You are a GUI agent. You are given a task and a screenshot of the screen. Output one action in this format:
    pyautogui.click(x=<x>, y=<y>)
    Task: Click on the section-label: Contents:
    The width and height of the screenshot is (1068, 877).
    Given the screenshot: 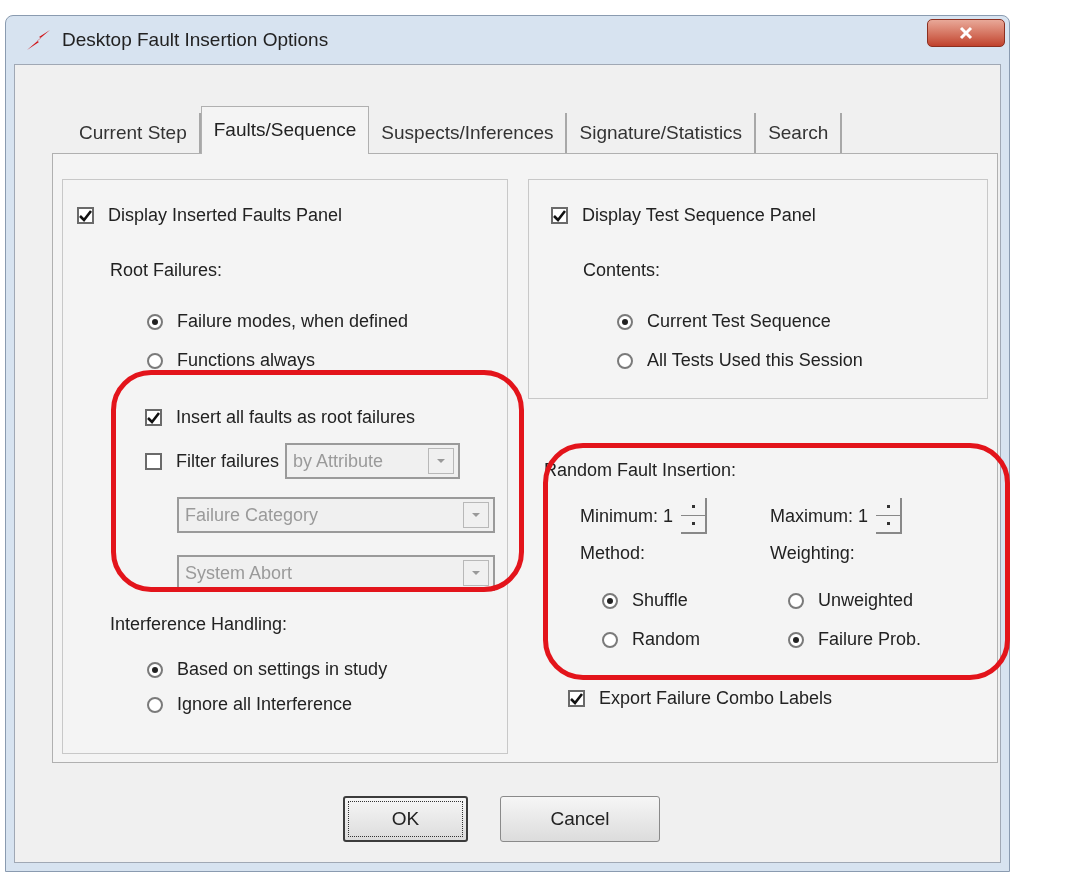 What is the action you would take?
    pyautogui.click(x=622, y=270)
    